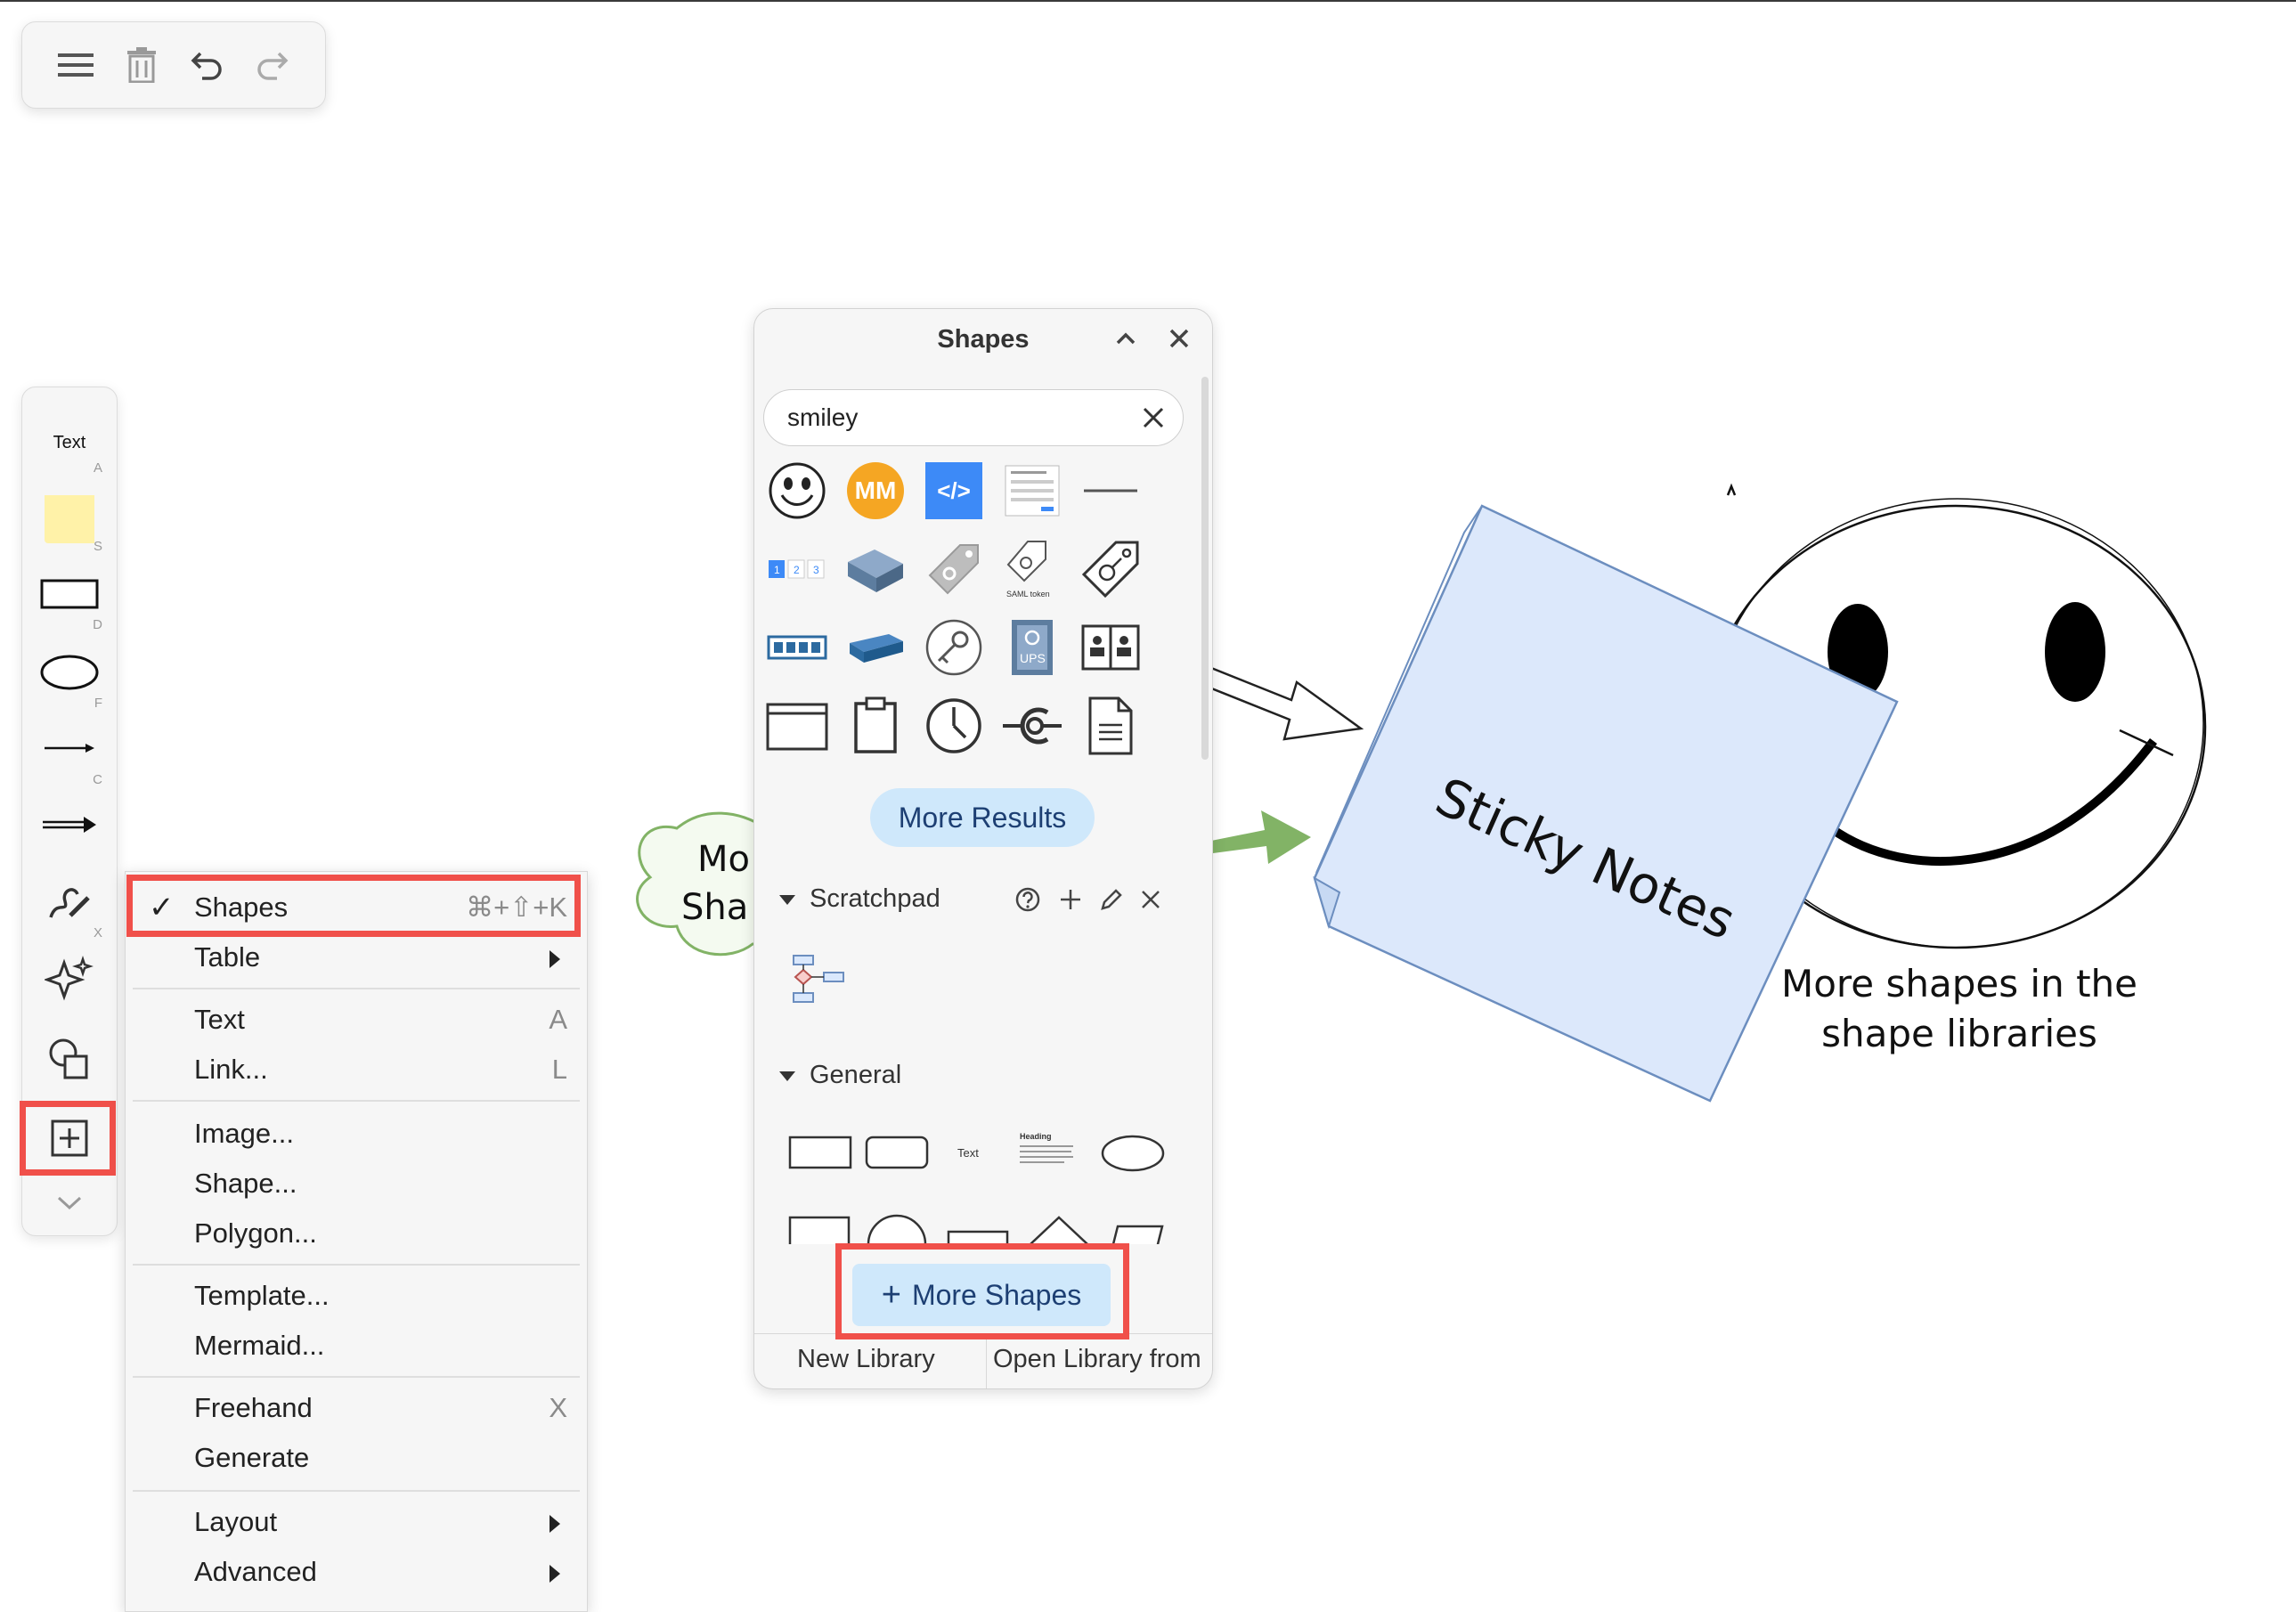  What do you see at coordinates (986, 1361) in the screenshot?
I see `footer-divider` at bounding box center [986, 1361].